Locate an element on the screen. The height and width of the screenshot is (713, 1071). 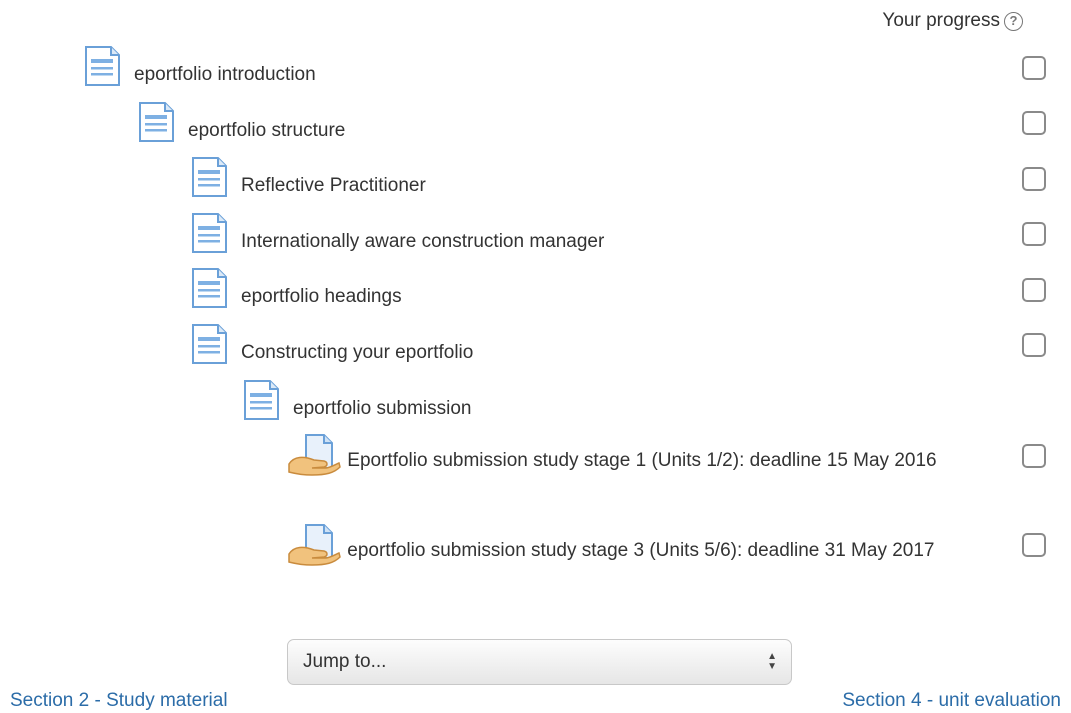
activity-eportfolio-introduction: eportfolio introduction is located at coordinates (199, 67).